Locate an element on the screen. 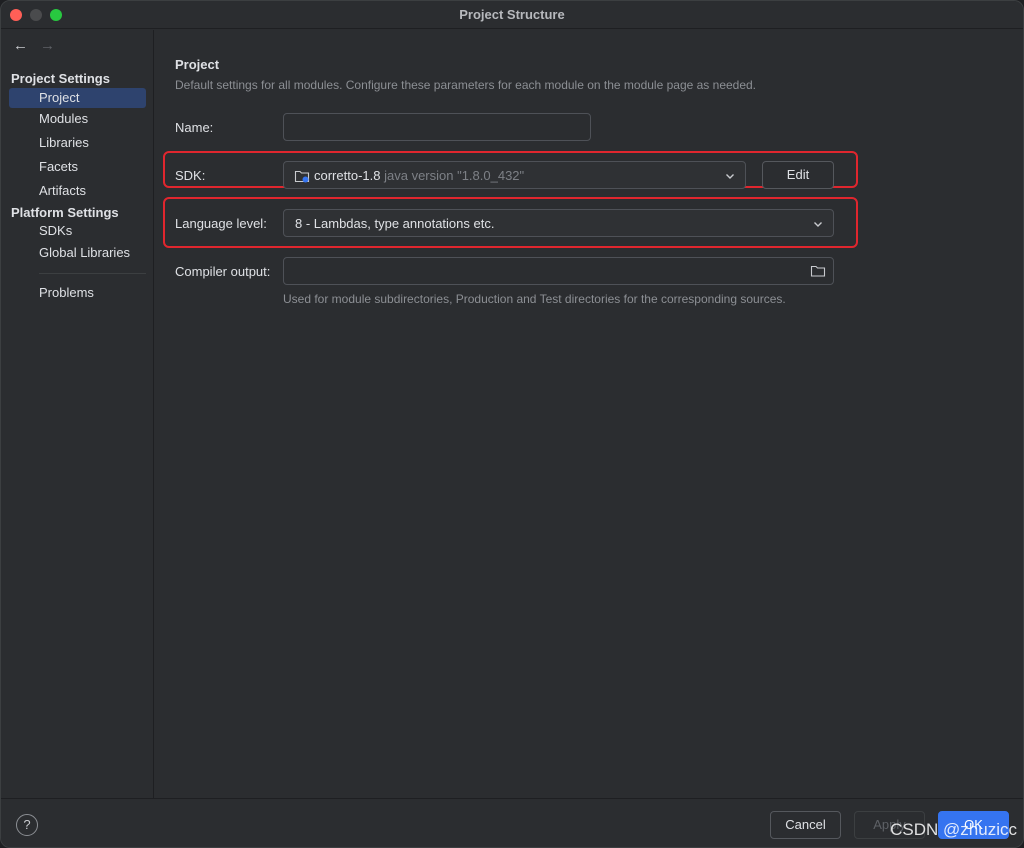 Image resolution: width=1024 pixels, height=848 pixels. compiler-output-field is located at coordinates (558, 271).